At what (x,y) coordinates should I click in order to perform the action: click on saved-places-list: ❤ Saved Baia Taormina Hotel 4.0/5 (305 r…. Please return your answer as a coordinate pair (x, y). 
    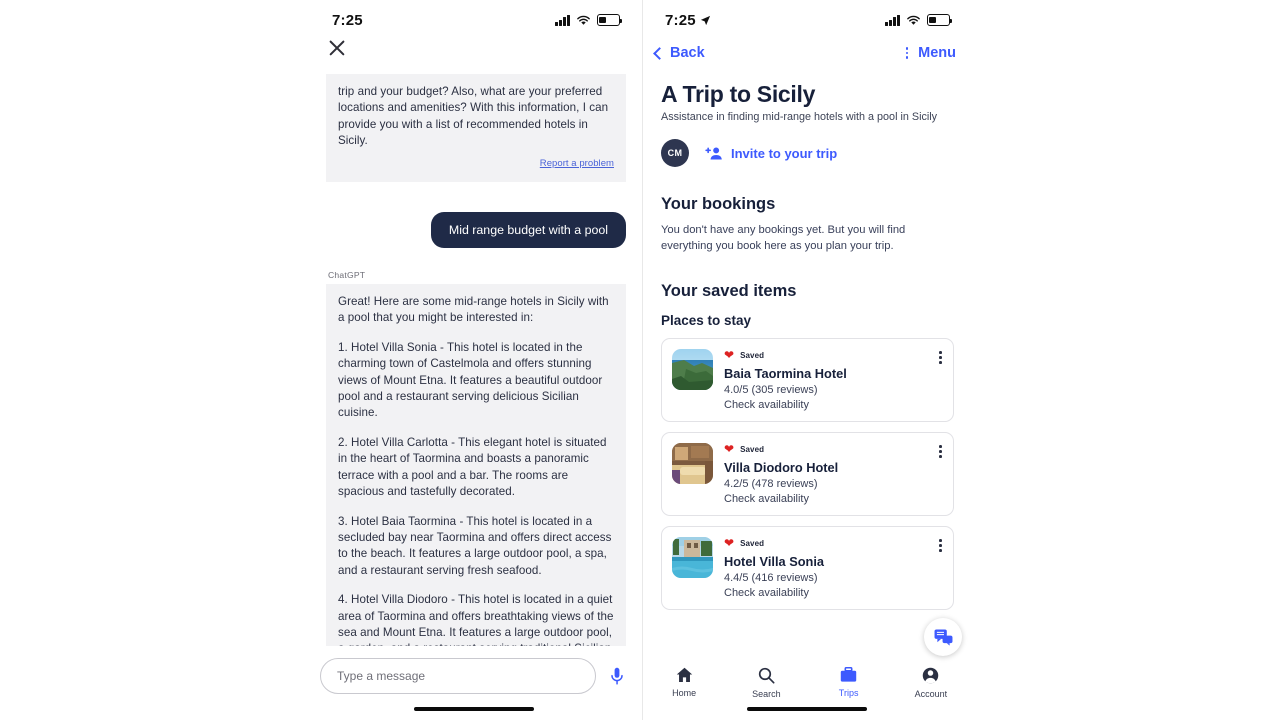
    Looking at the image, I should click on (807, 474).